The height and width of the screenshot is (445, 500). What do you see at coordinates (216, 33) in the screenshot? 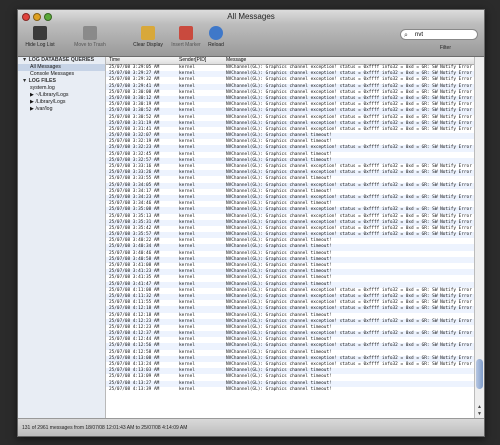
I see `reload-icon` at bounding box center [216, 33].